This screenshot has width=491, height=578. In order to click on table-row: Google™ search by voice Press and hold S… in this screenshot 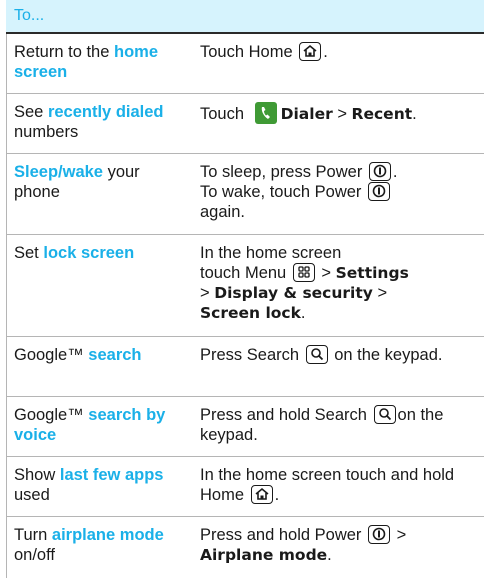, I will do `click(245, 427)`.